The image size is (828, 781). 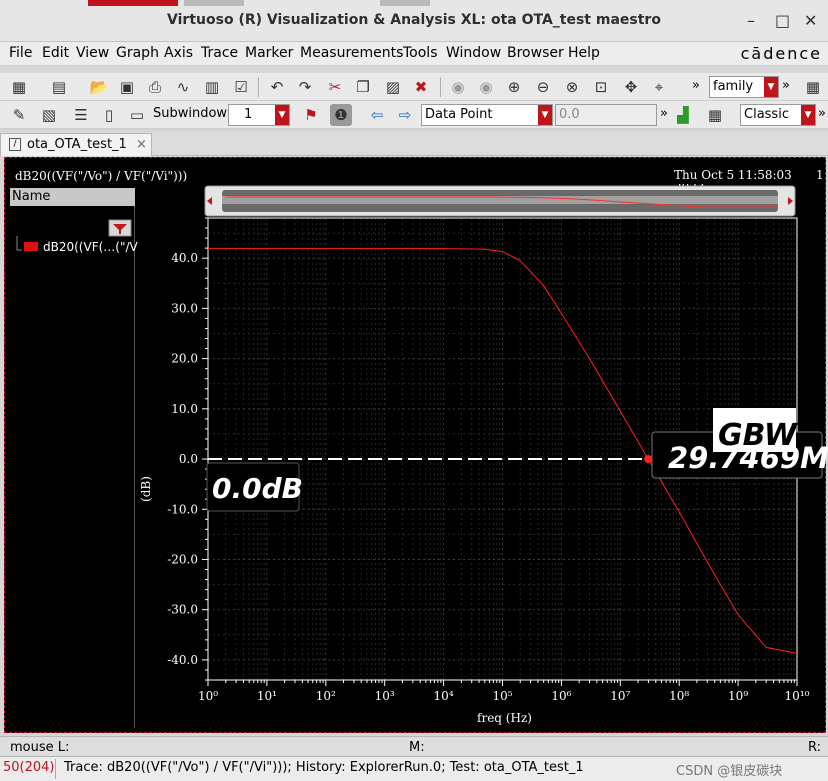 I want to click on y-tick-label: -40.0, so click(x=182, y=660).